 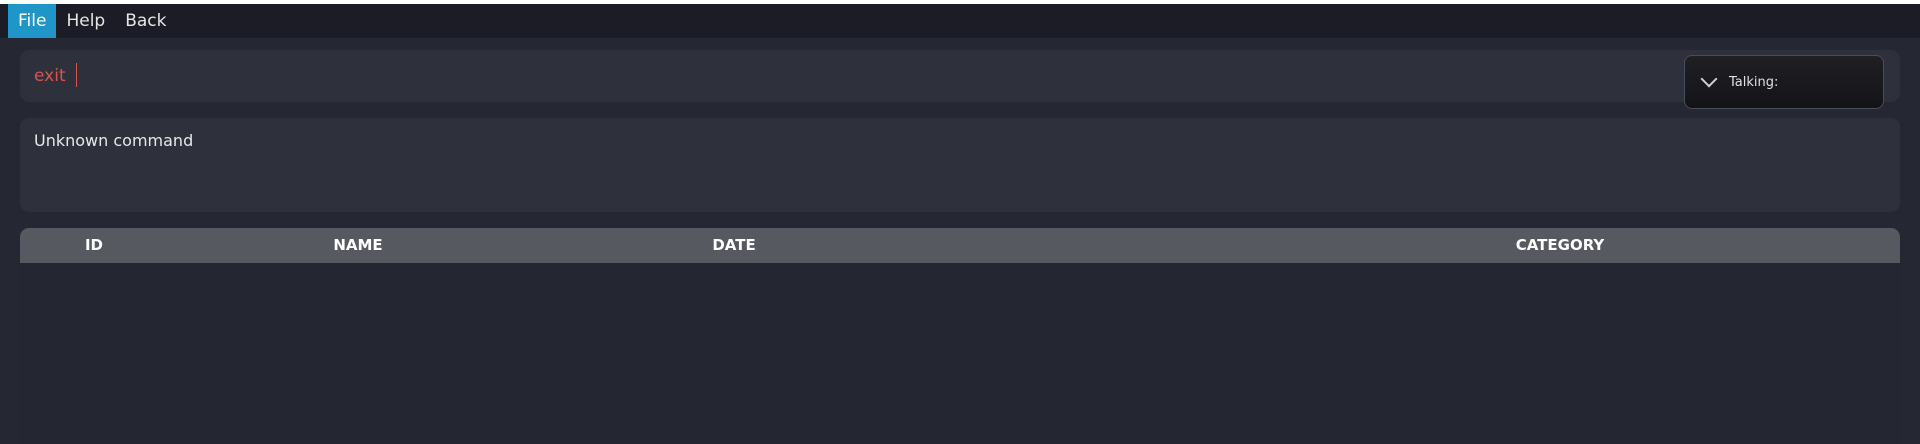 I want to click on talking-dropdown: Talking:, so click(x=1784, y=82).